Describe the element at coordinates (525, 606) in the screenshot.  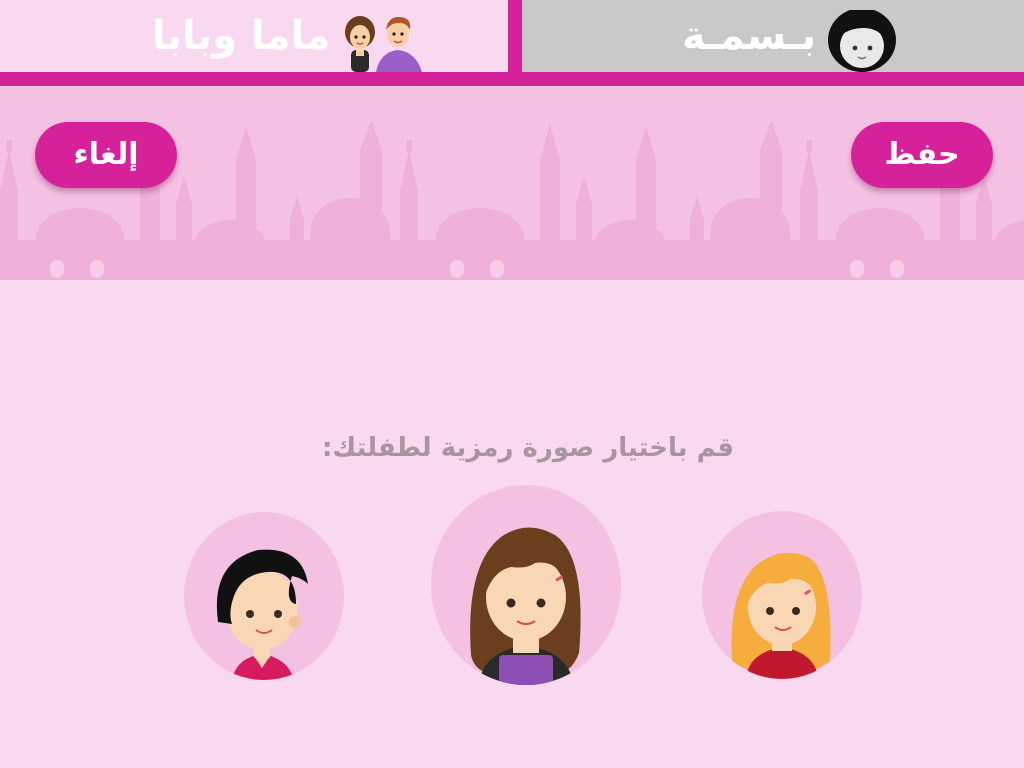
I see `brown-hair-girl-avatar-icon` at that location.